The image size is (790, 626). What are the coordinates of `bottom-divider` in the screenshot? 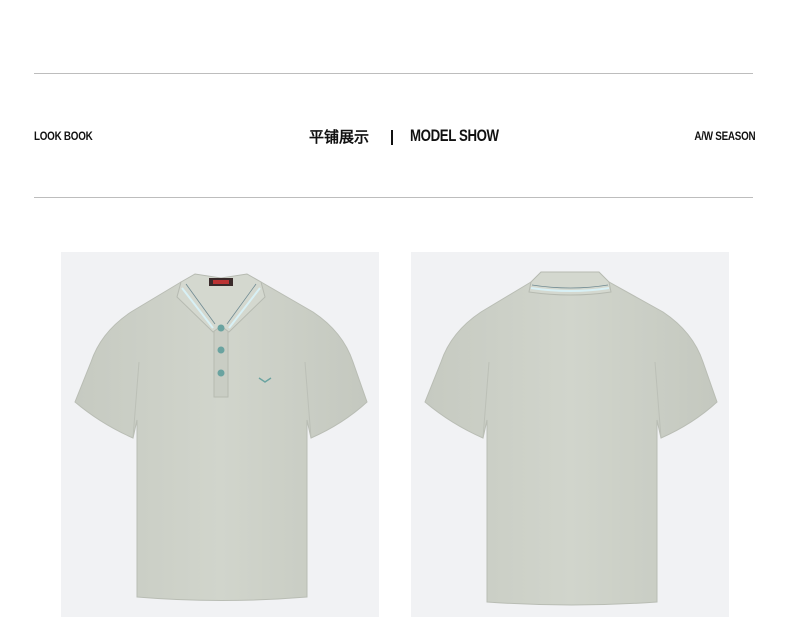 It's located at (393, 197).